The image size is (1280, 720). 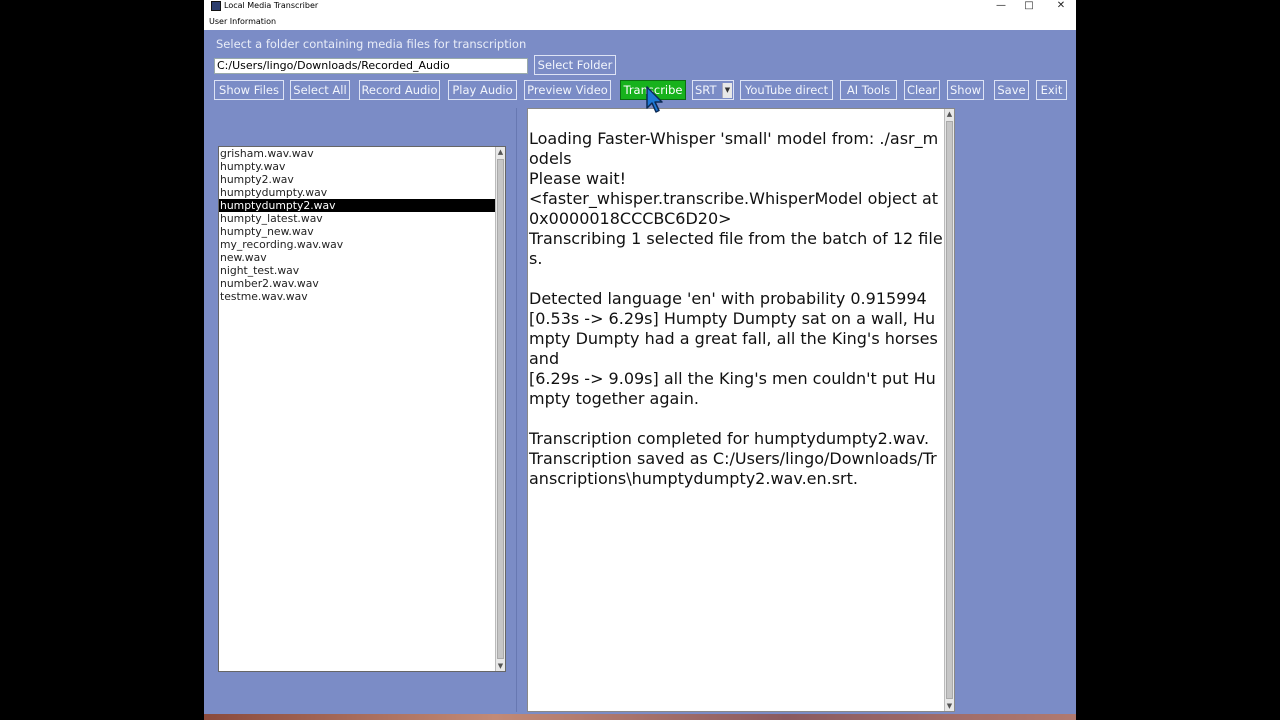 What do you see at coordinates (357, 283) in the screenshot?
I see `file-list-item: number2.wav.wav` at bounding box center [357, 283].